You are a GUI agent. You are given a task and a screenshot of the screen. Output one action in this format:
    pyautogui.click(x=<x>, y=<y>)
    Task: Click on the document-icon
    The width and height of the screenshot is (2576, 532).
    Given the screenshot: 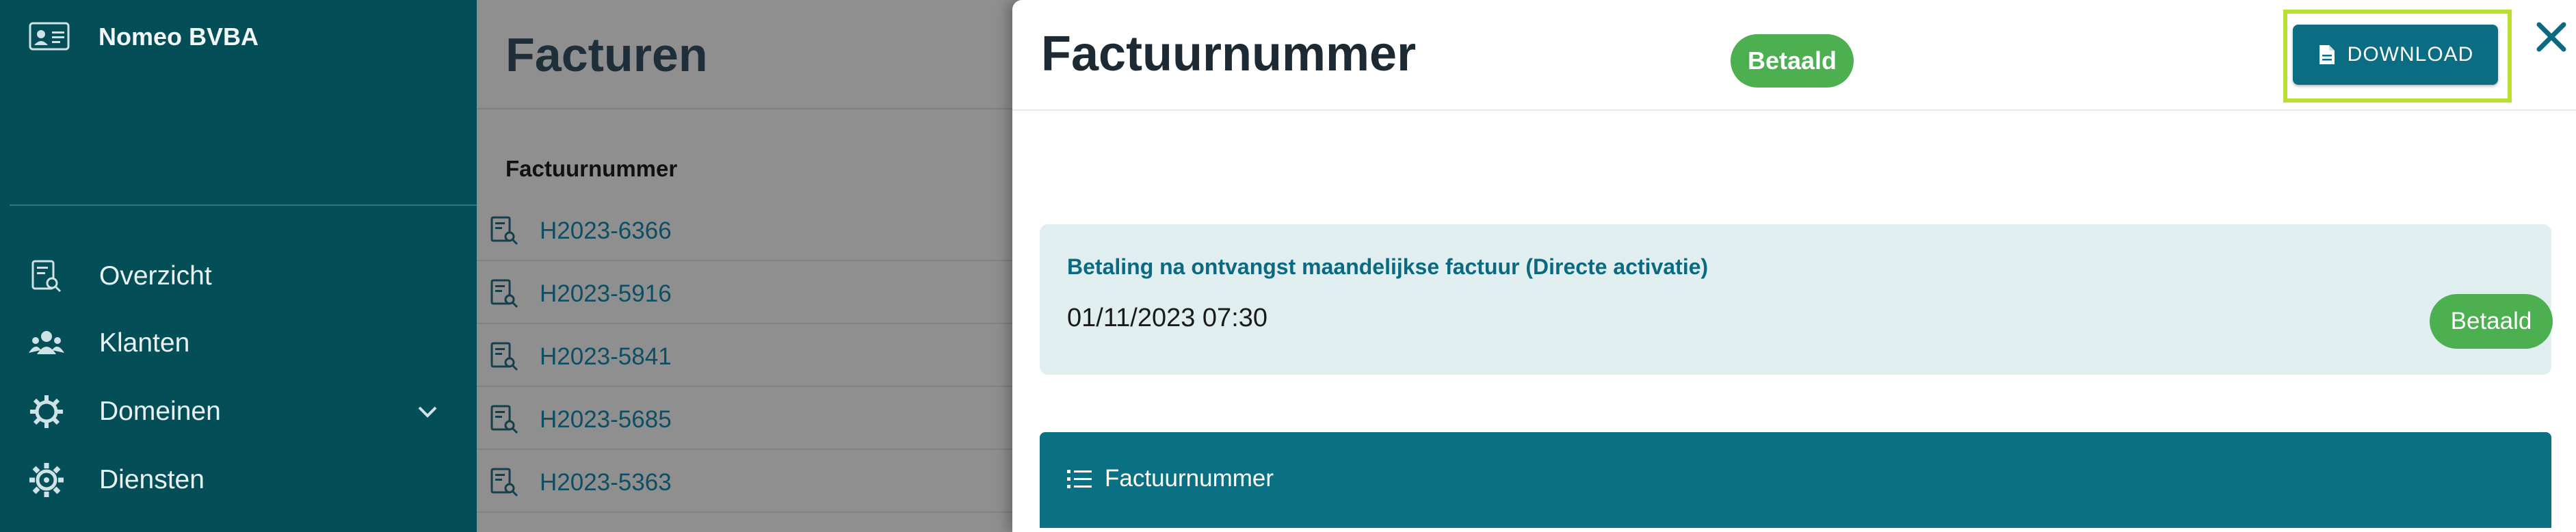 What is the action you would take?
    pyautogui.click(x=2327, y=54)
    